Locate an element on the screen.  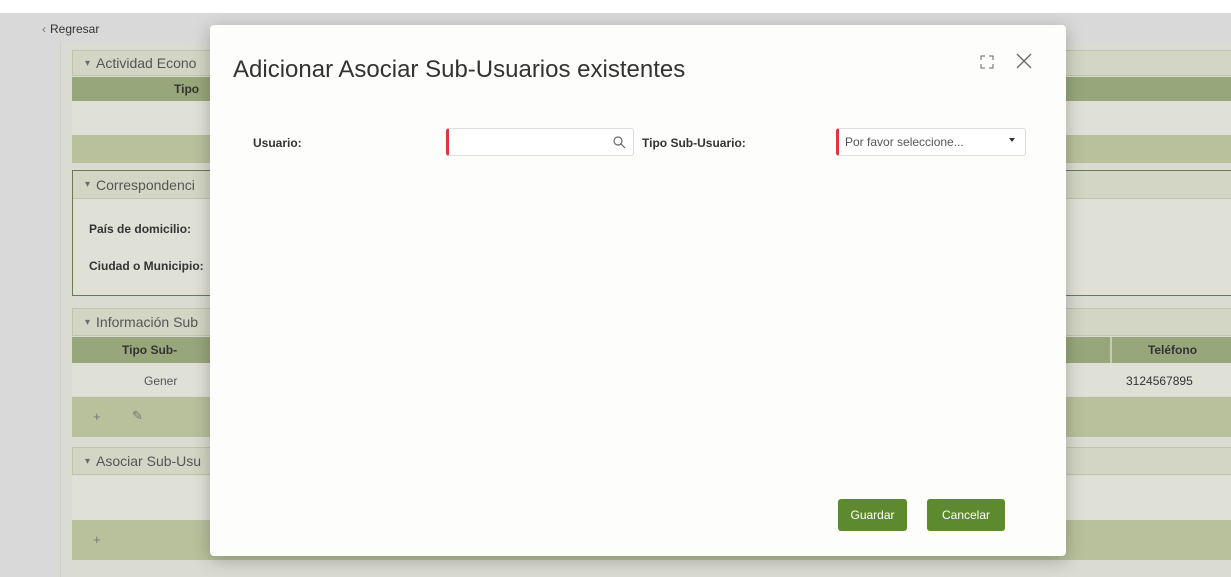
section-actividad-title: Actividad Econo is located at coordinates (146, 63).